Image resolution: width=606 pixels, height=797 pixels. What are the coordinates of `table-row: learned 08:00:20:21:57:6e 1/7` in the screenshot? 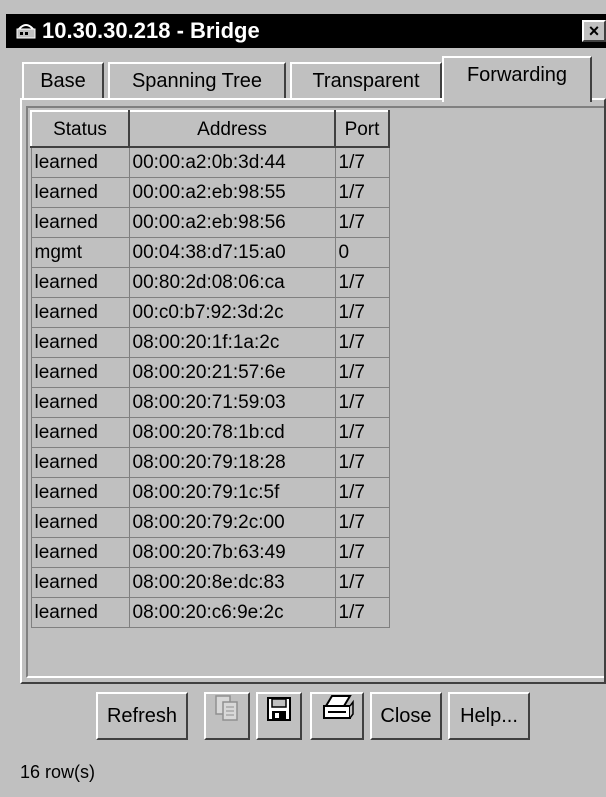 It's located at (210, 372).